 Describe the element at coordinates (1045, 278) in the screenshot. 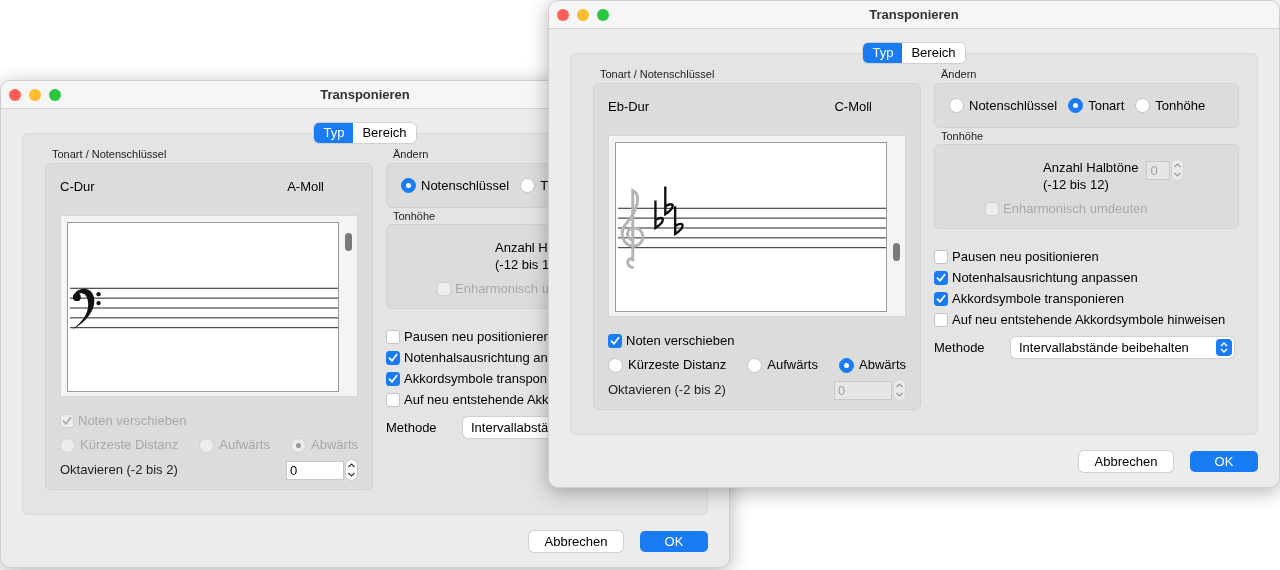

I see `checkbox-label: Notenhalsausrichtung anpassen` at that location.